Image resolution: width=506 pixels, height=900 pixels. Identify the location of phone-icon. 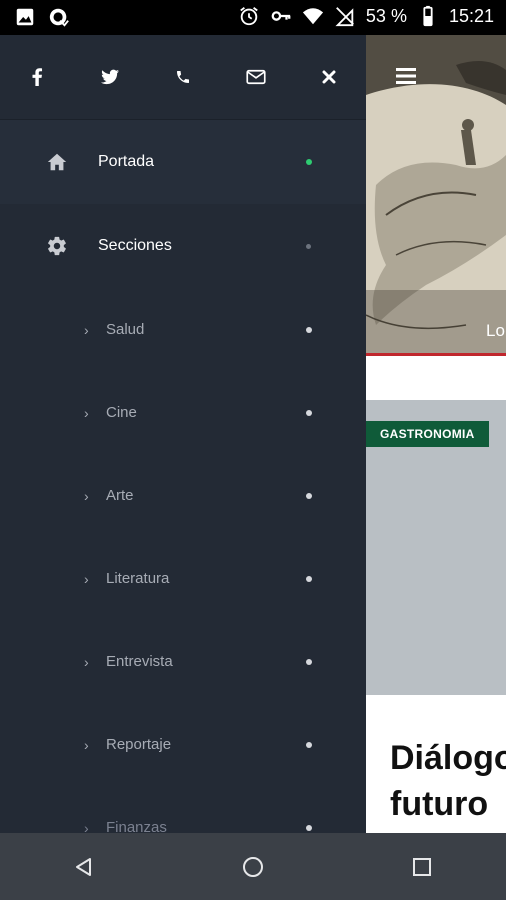
(183, 77).